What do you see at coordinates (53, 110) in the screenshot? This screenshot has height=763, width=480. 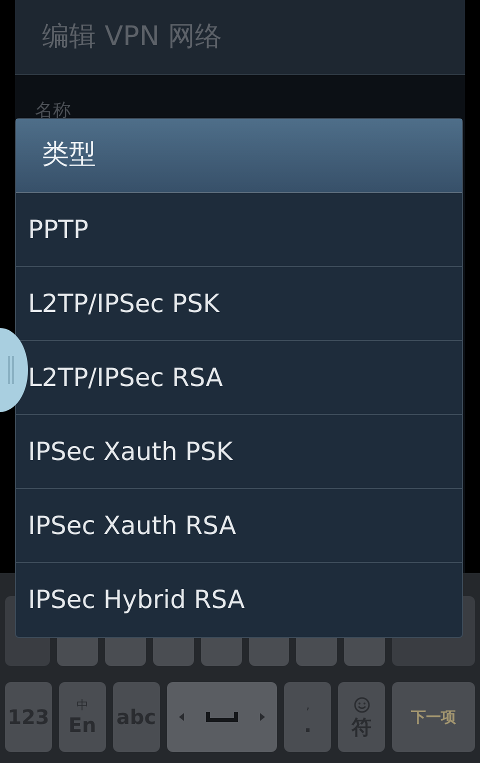 I see `field-label: 名称` at bounding box center [53, 110].